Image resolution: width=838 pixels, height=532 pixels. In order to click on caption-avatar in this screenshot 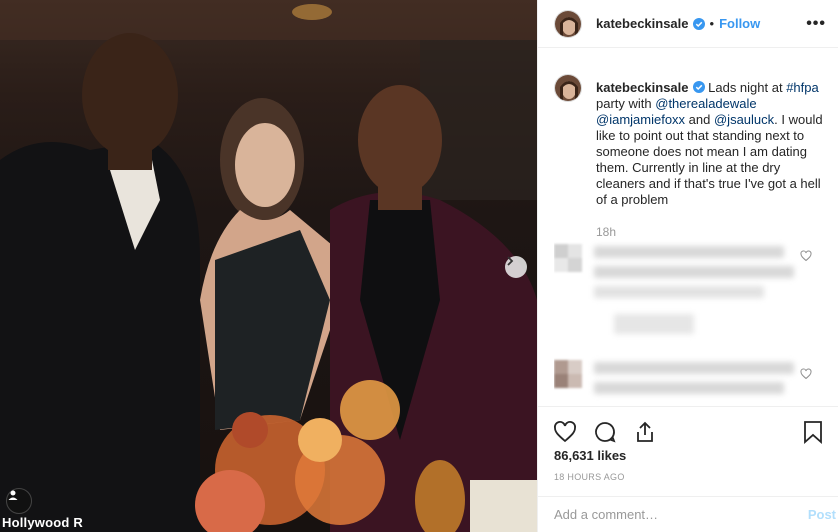, I will do `click(568, 88)`.